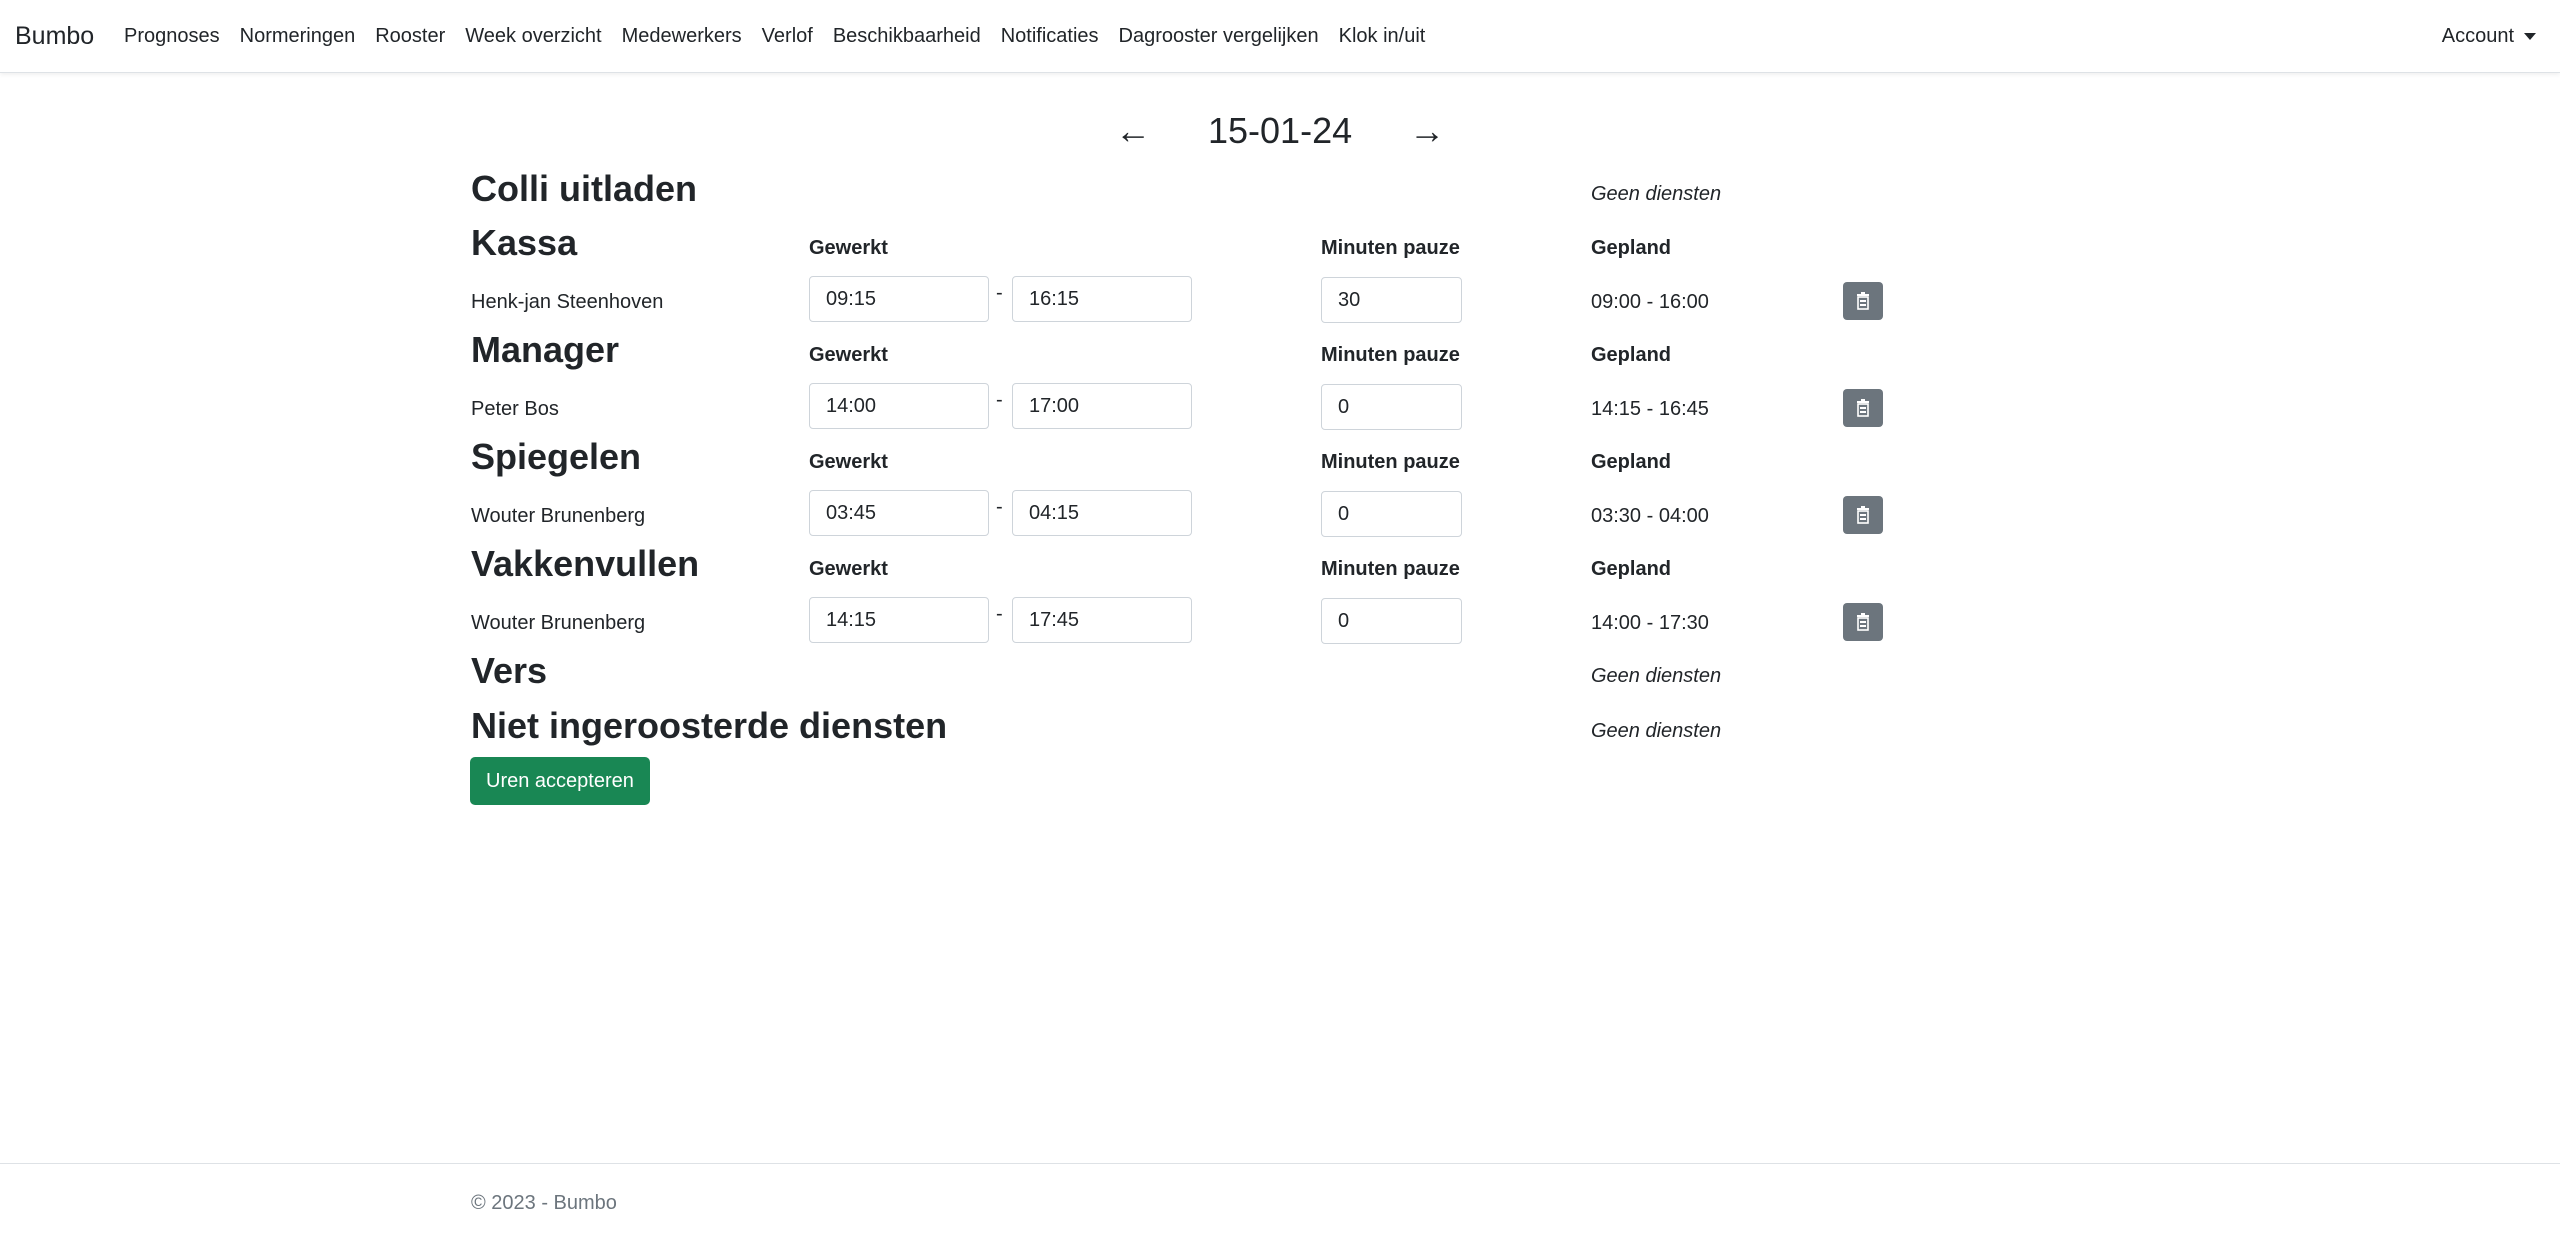 The width and height of the screenshot is (2560, 1239). I want to click on pause-minutes-input: 30, so click(1391, 300).